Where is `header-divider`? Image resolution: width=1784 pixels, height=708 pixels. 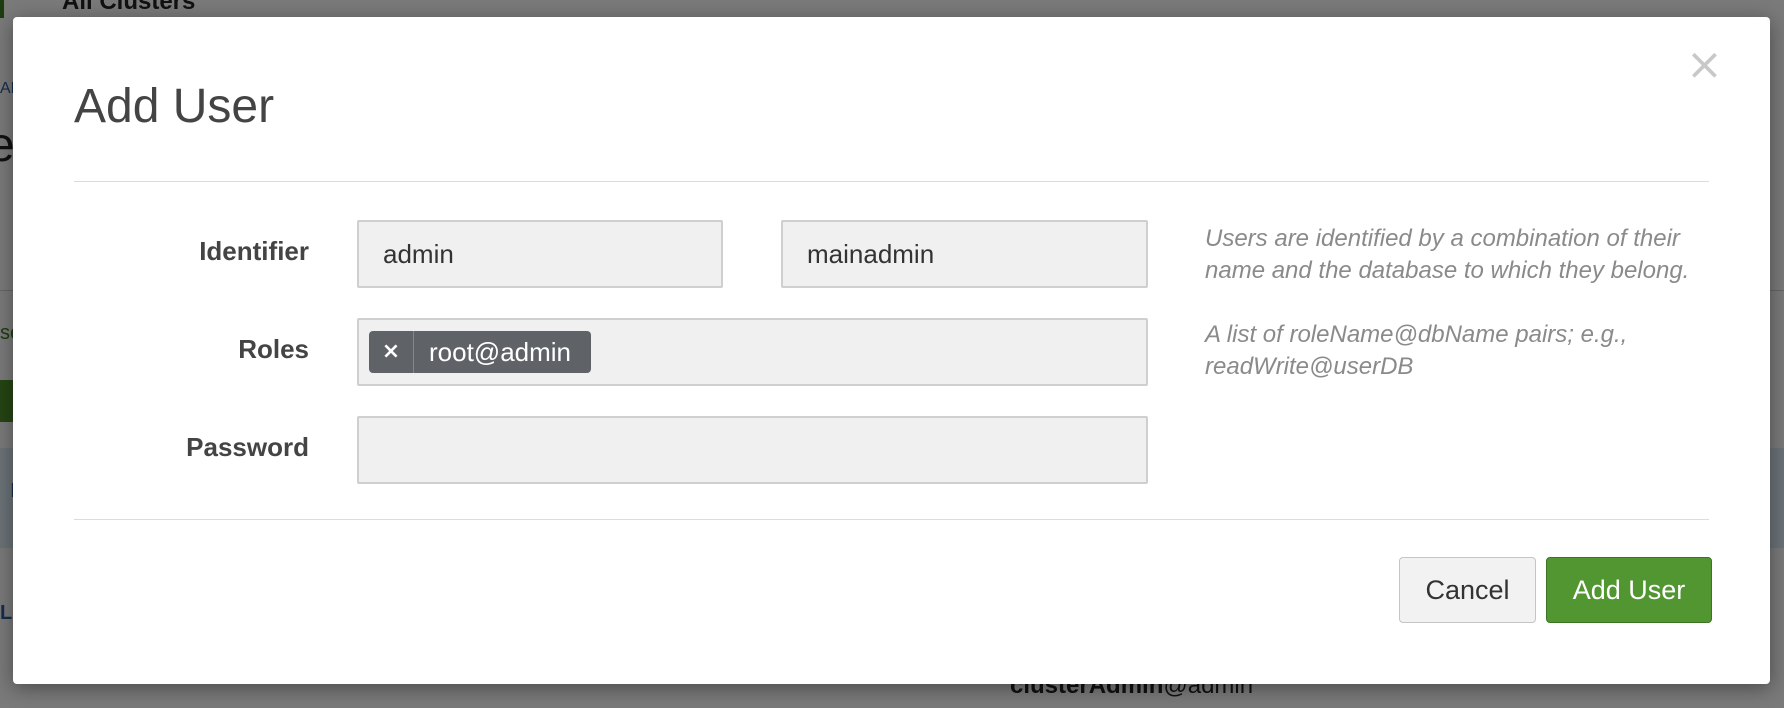 header-divider is located at coordinates (891, 181).